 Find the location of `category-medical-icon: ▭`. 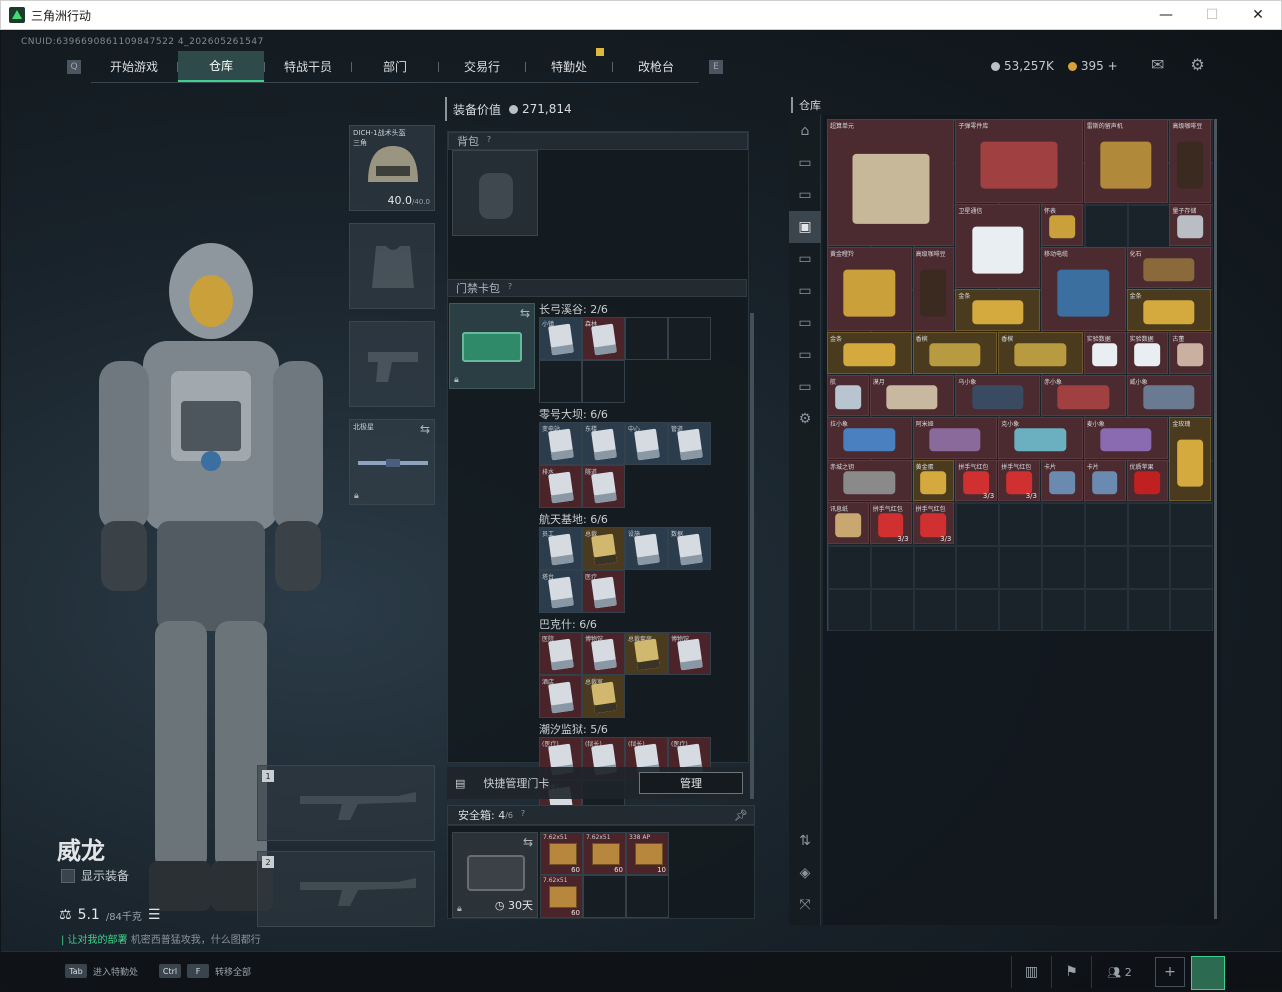

category-medical-icon: ▭ is located at coordinates (805, 291).